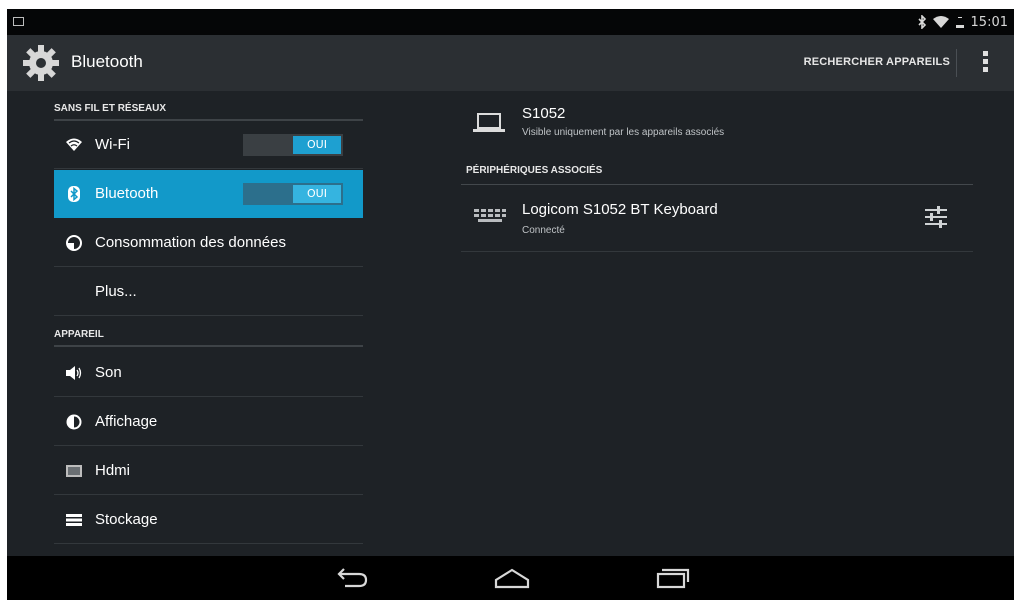 The image size is (1021, 604). Describe the element at coordinates (208, 422) in the screenshot. I see `sidebar-item-display: Affichage` at that location.